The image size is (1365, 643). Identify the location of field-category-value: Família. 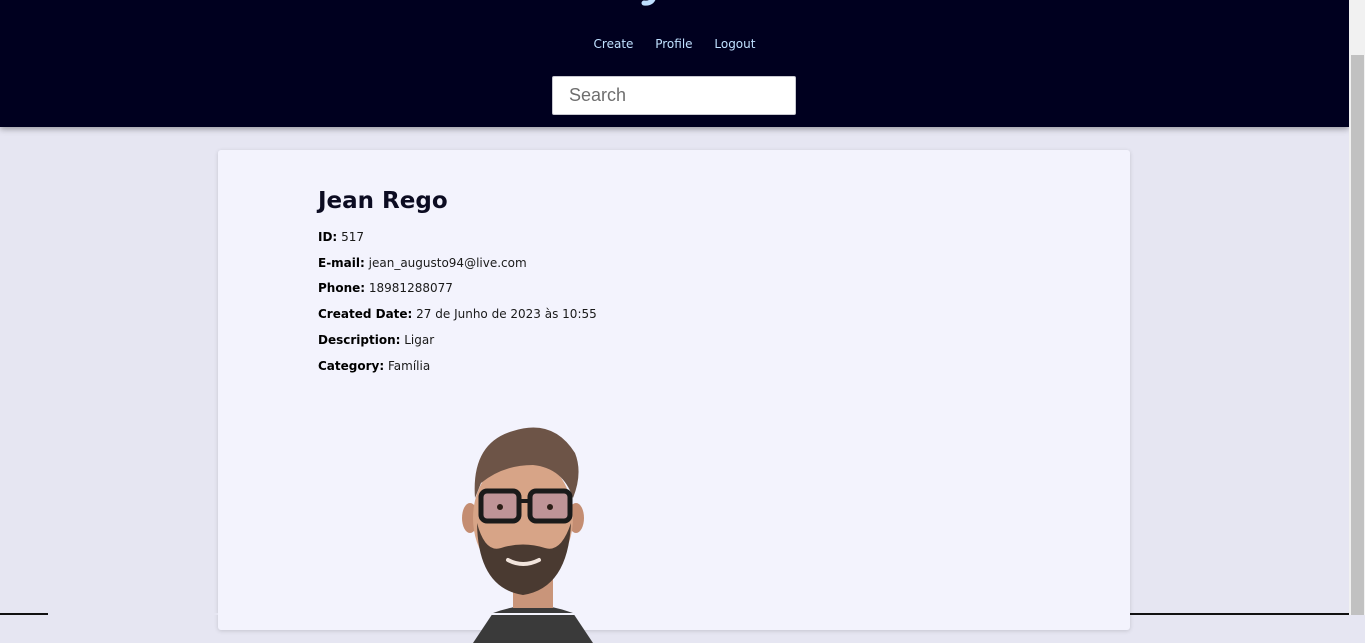
(409, 366).